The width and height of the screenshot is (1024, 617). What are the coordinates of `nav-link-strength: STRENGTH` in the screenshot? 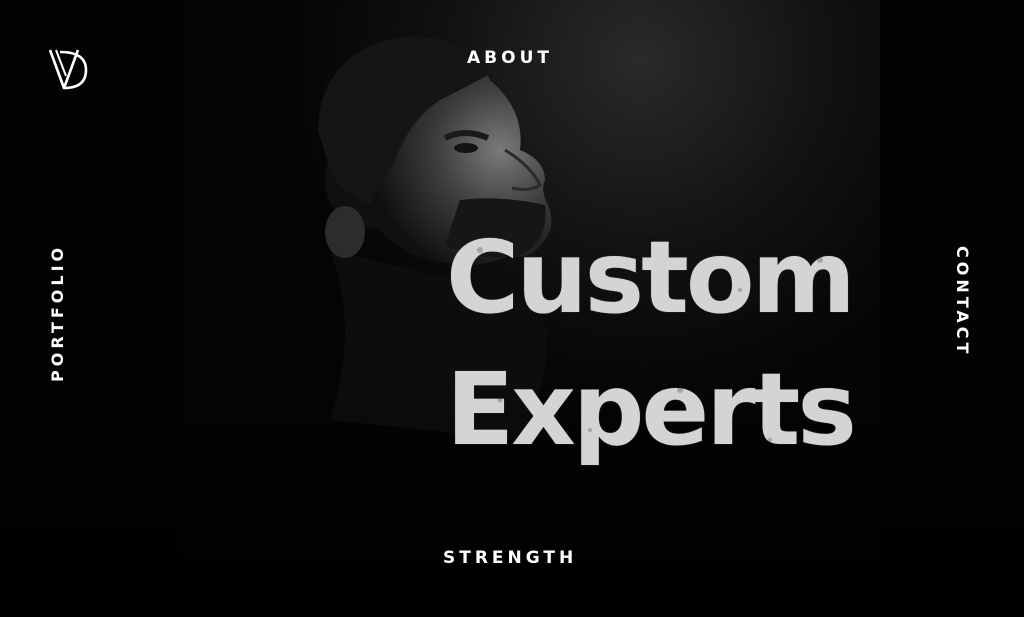 It's located at (510, 558).